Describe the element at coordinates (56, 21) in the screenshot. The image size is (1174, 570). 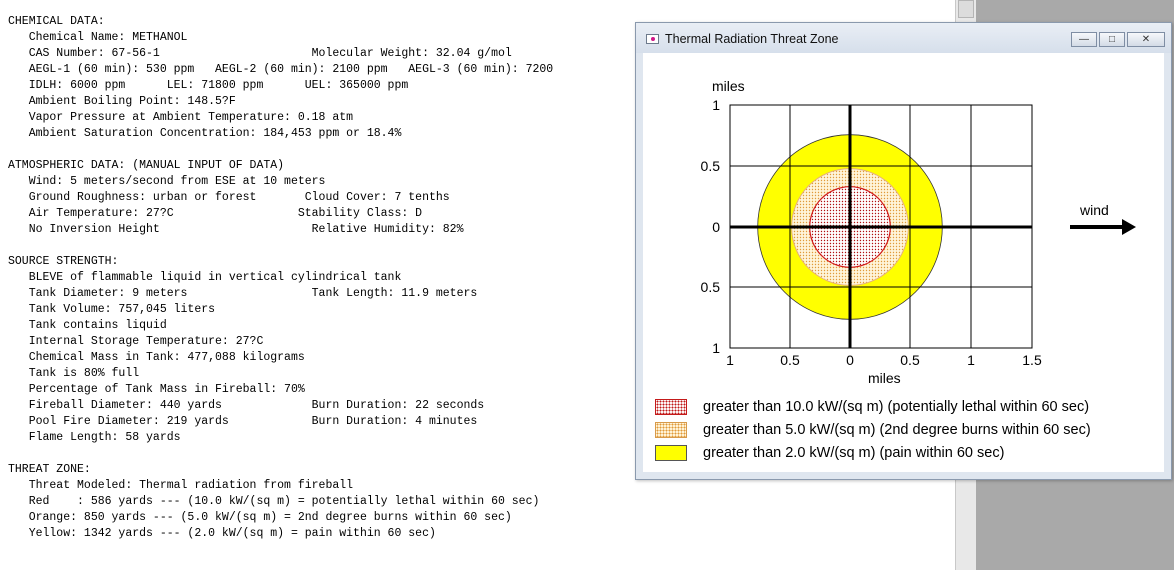
I see `report-line: CHEMICAL DATA:` at that location.